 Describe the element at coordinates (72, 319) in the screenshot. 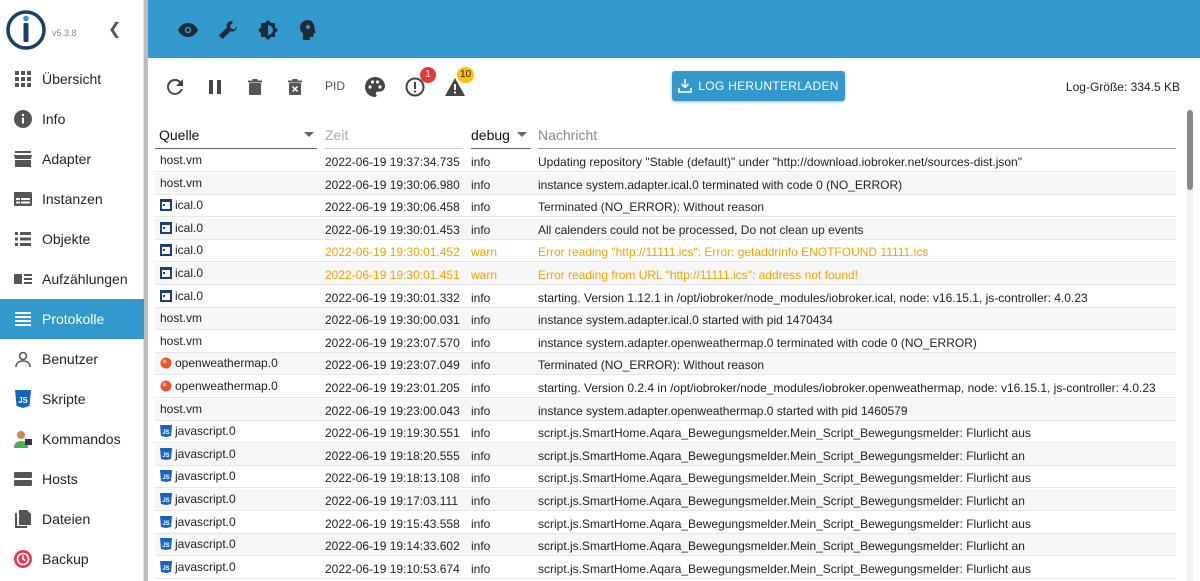

I see `sidebar-item-protokolle: Protokolle` at that location.